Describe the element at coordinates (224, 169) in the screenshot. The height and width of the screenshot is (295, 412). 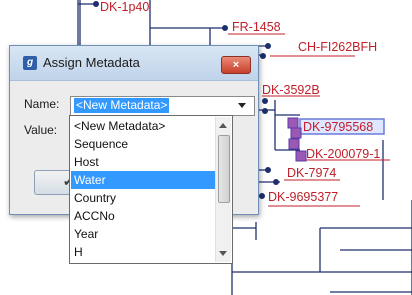
I see `scrollbar-thumb` at that location.